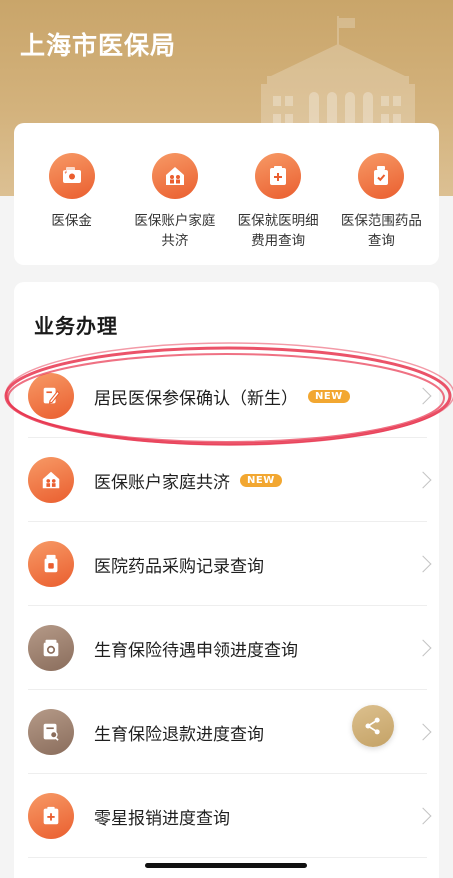 The width and height of the screenshot is (453, 878). What do you see at coordinates (226, 865) in the screenshot?
I see `home-indicator` at bounding box center [226, 865].